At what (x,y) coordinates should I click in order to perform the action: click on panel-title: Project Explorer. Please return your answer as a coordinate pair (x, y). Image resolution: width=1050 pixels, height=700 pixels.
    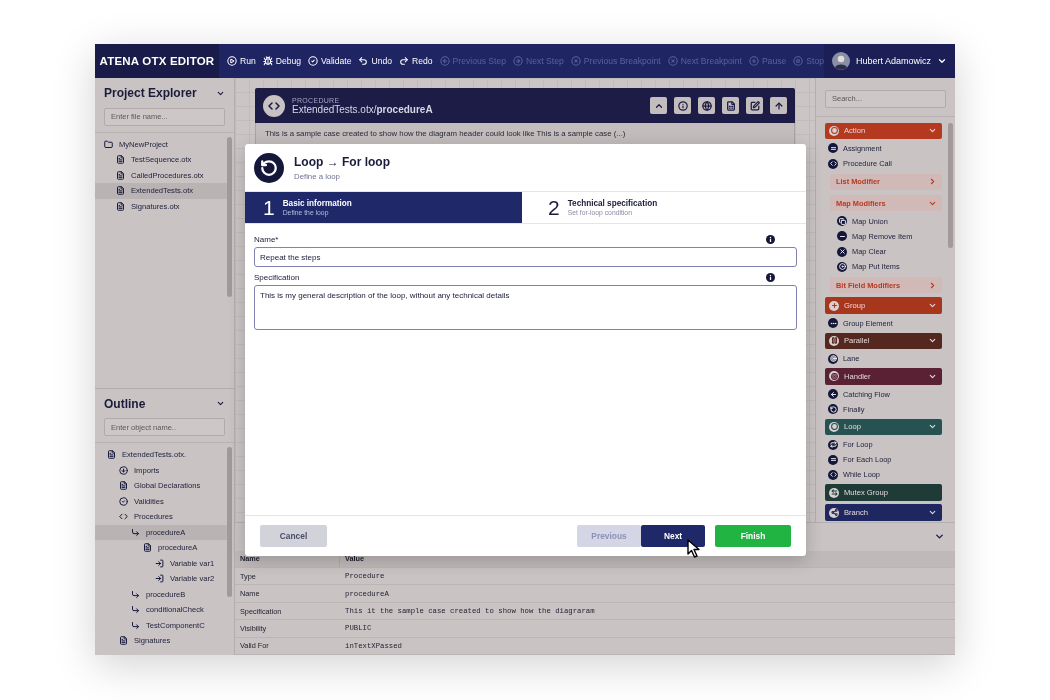
    Looking at the image, I should click on (150, 93).